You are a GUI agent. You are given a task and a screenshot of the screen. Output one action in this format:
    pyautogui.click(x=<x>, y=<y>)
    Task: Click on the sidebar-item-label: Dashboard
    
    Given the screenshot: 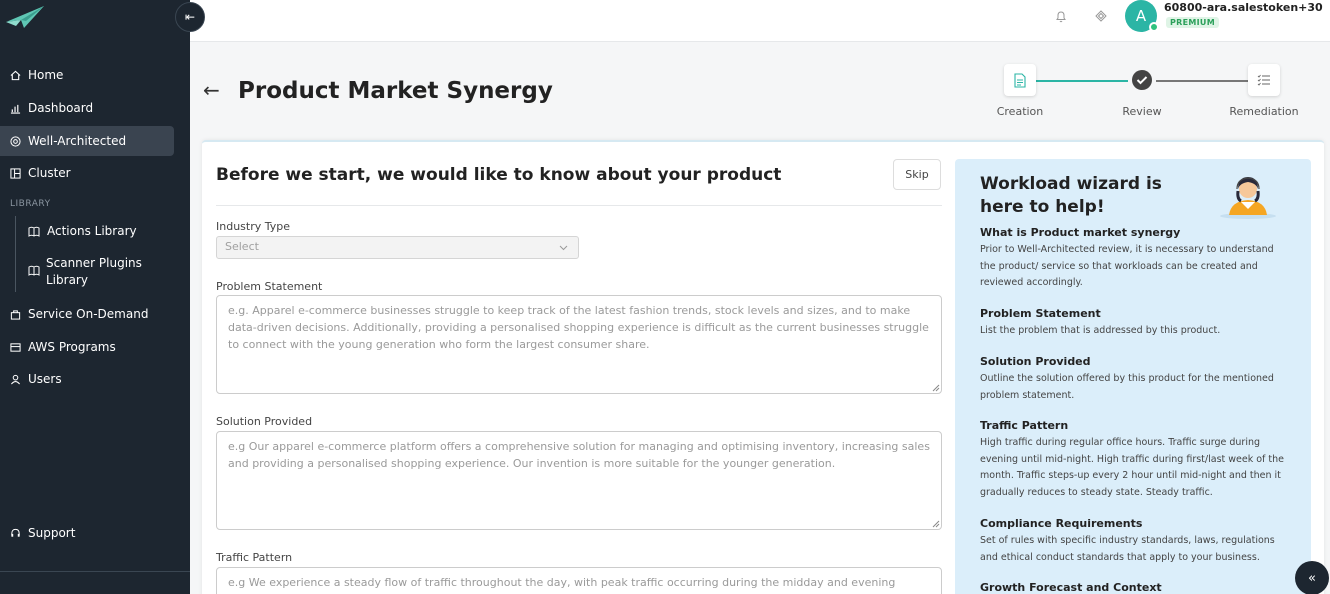 What is the action you would take?
    pyautogui.click(x=61, y=108)
    